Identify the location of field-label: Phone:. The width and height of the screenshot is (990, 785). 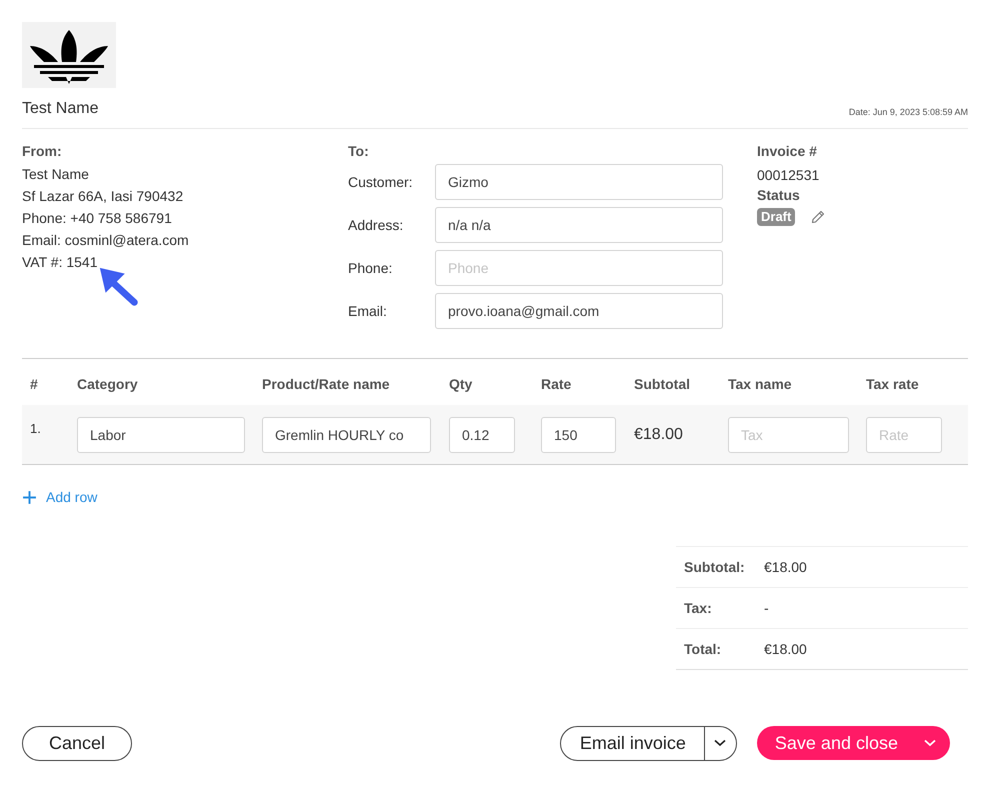
(371, 268).